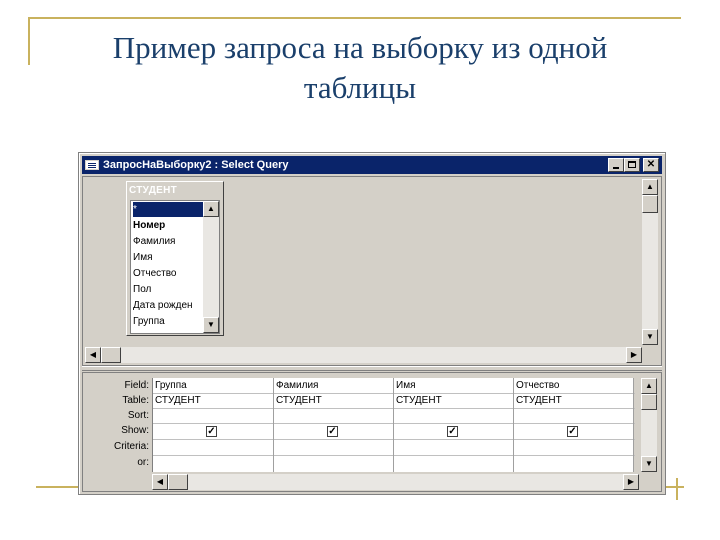 This screenshot has width=720, height=540. What do you see at coordinates (92, 165) in the screenshot?
I see `query-icon` at bounding box center [92, 165].